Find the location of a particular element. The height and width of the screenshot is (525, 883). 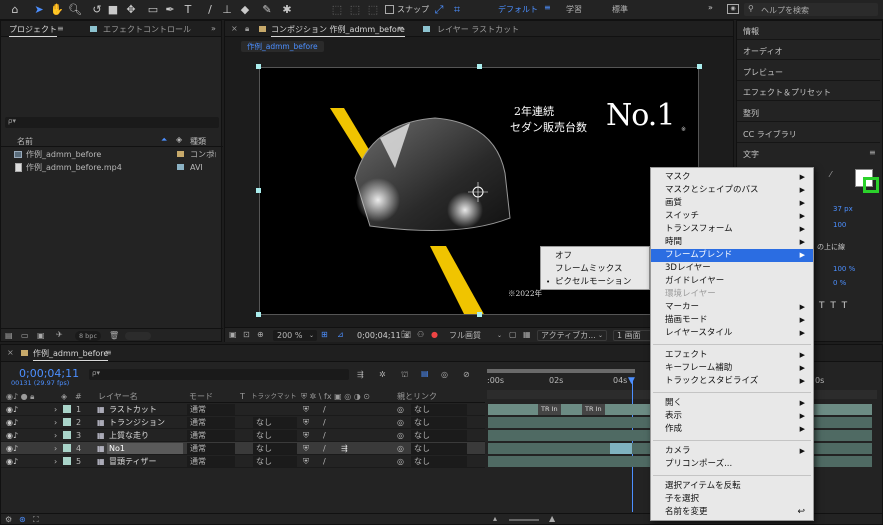

effects-presets-tab: エフェクト＆プリセット is located at coordinates (787, 92).